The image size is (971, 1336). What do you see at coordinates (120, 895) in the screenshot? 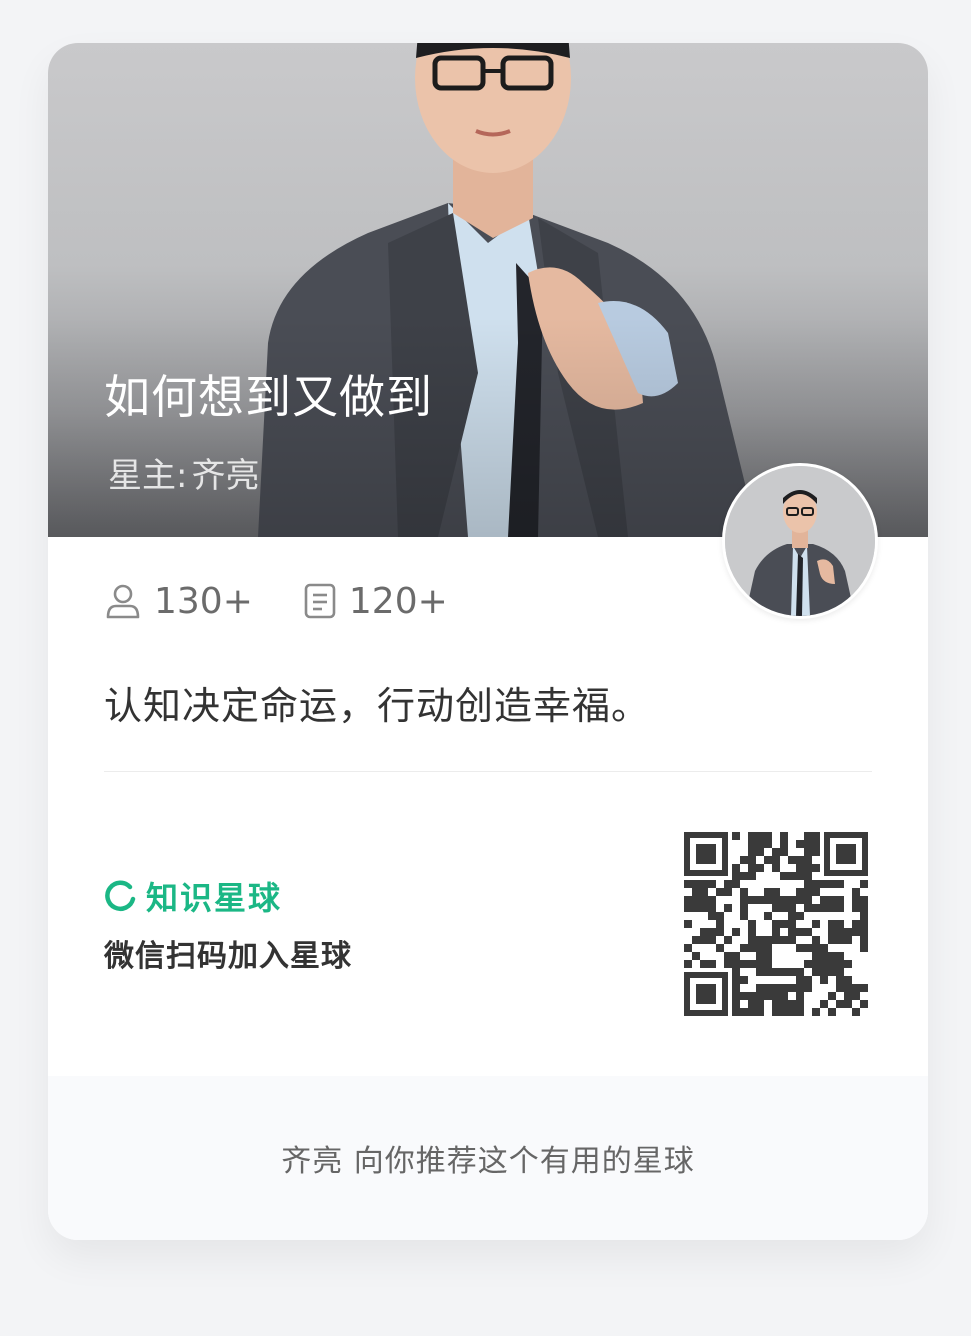
I see `knowledge-planet-logo-icon` at bounding box center [120, 895].